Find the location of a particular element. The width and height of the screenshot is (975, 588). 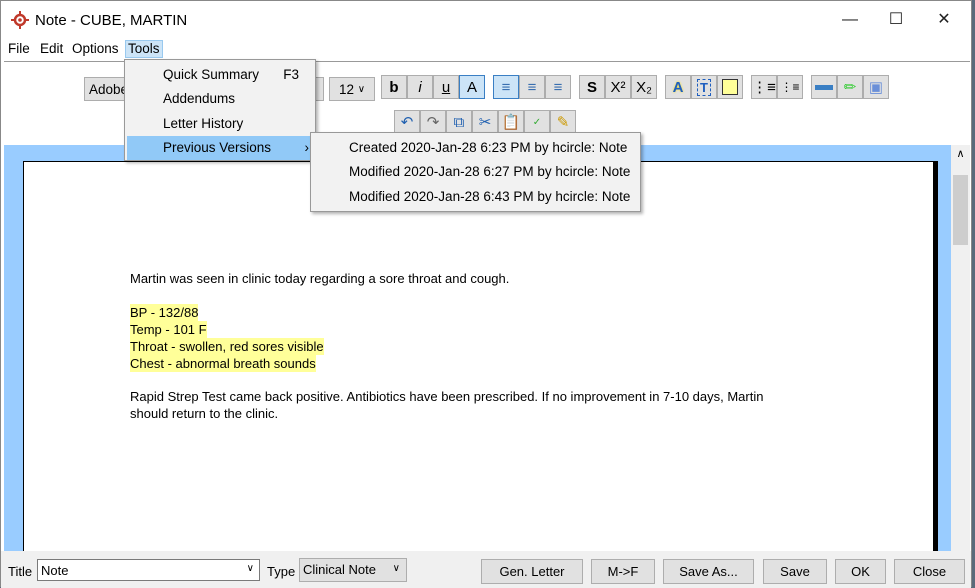

type-label: Type is located at coordinates (281, 571).